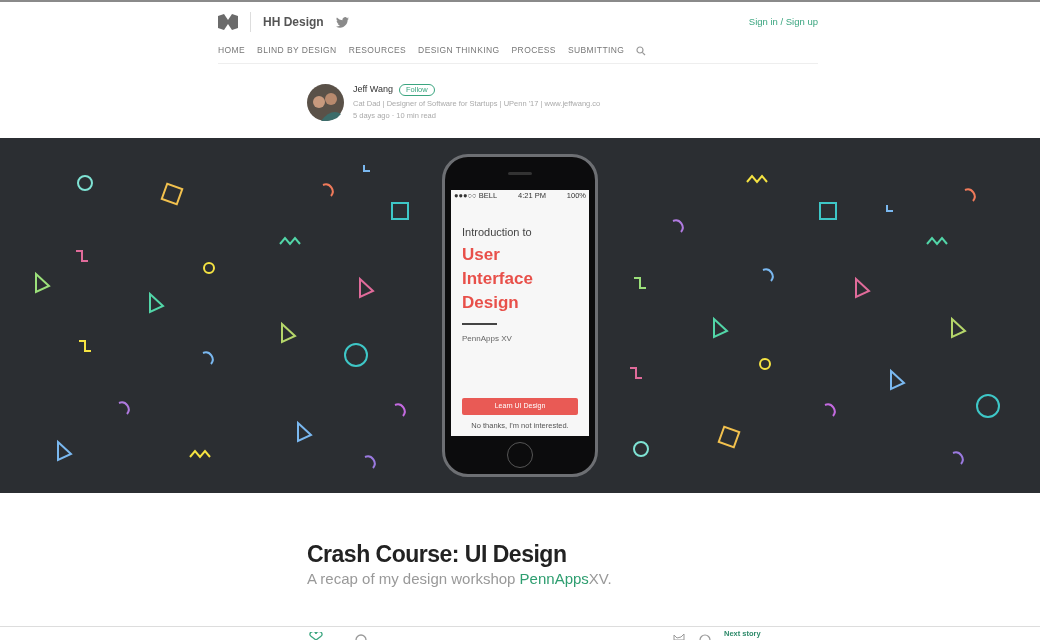 The width and height of the screenshot is (1040, 640). Describe the element at coordinates (373, 90) in the screenshot. I see `author-name: Jeff Wang` at that location.